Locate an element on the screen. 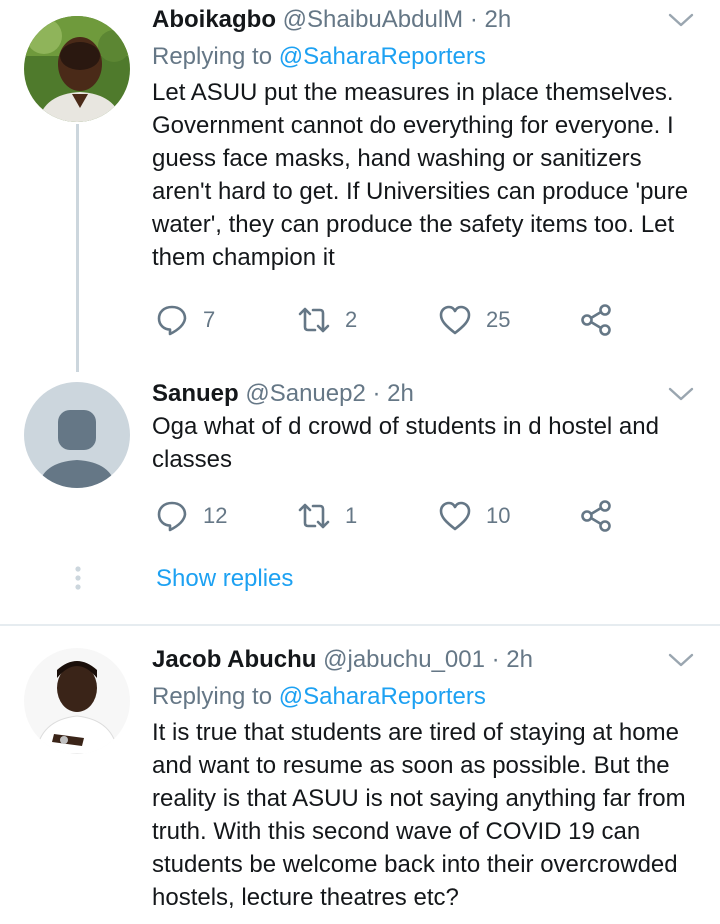 Image resolution: width=720 pixels, height=924 pixels. retweet-button: 2 is located at coordinates (327, 320).